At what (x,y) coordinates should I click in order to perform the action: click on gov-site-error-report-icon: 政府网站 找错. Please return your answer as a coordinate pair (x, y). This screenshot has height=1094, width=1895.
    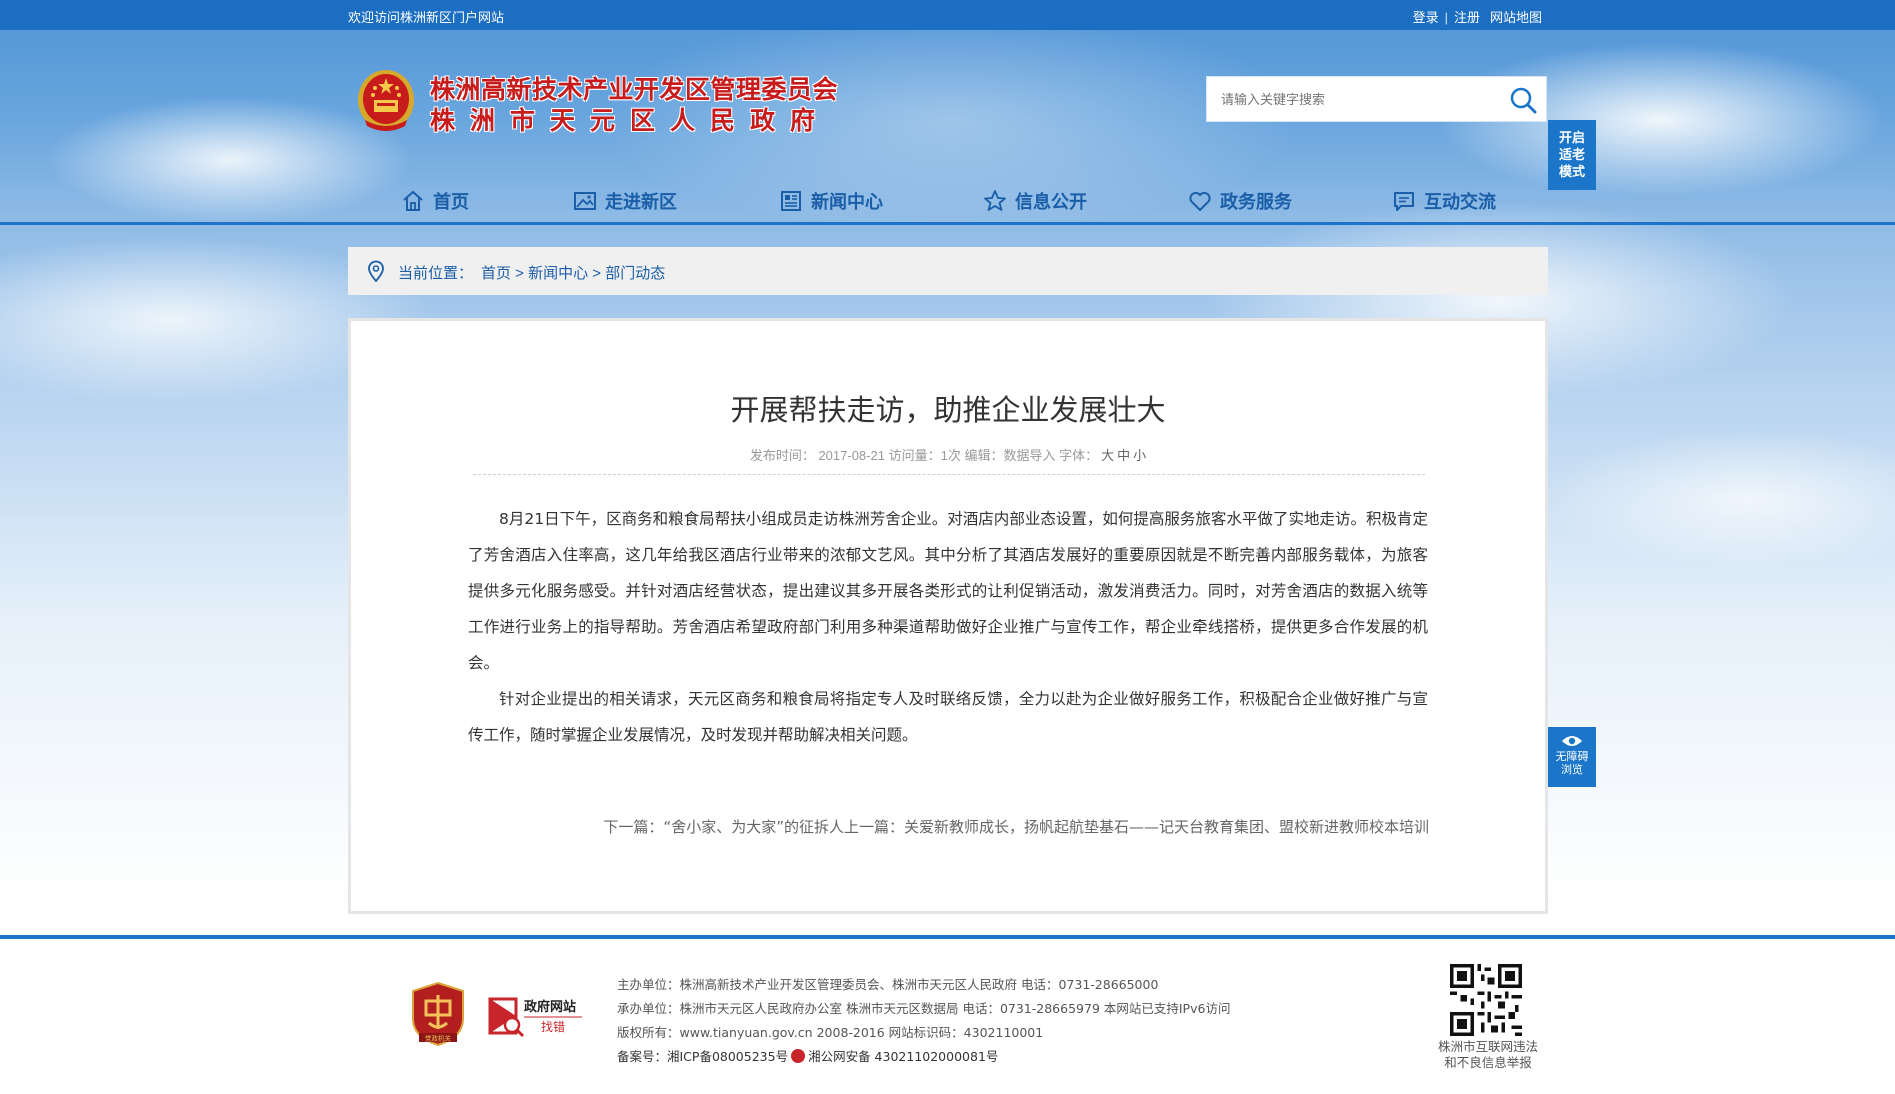
    Looking at the image, I should click on (536, 1017).